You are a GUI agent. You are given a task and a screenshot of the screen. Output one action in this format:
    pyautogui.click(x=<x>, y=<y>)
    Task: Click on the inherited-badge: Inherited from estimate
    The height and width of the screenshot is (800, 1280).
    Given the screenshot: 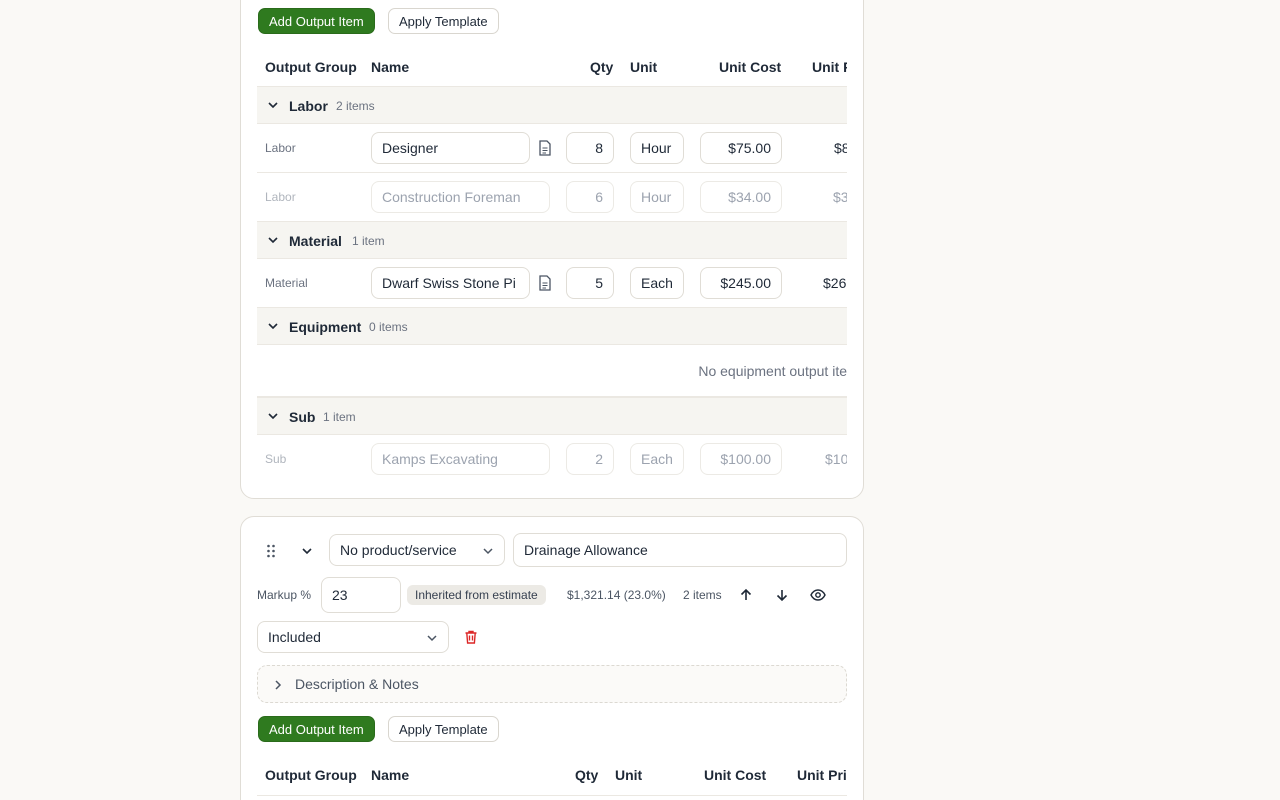 What is the action you would take?
    pyautogui.click(x=476, y=595)
    